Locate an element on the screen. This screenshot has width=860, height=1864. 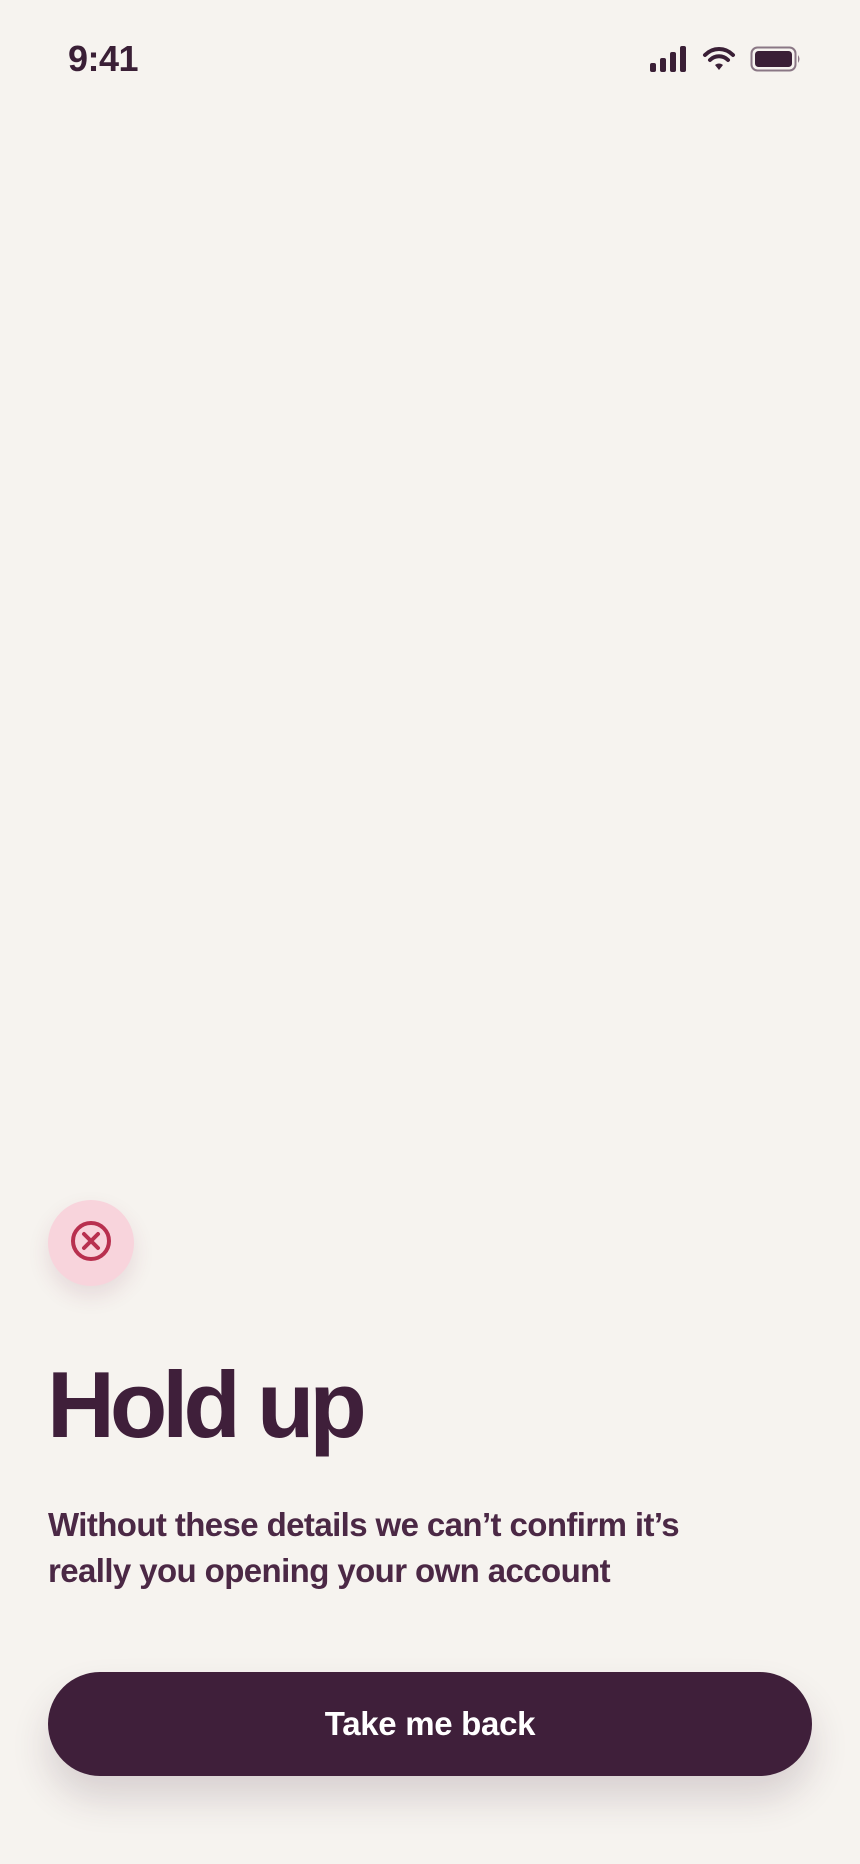
page-title: Hold up is located at coordinates (207, 1404).